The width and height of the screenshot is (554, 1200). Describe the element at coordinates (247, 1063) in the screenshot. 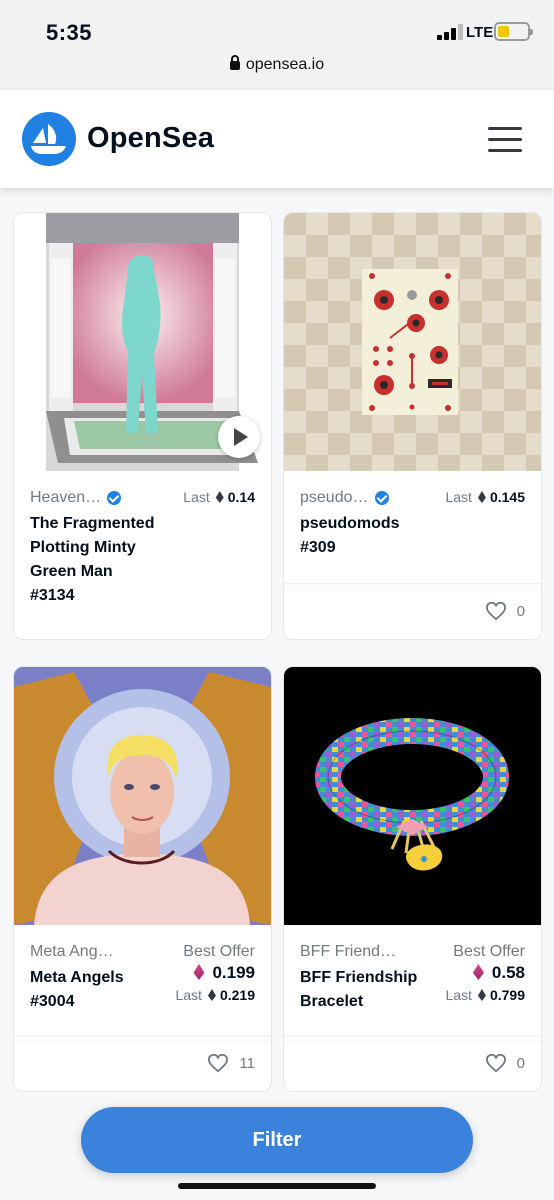

I see `likes-count: 11` at that location.